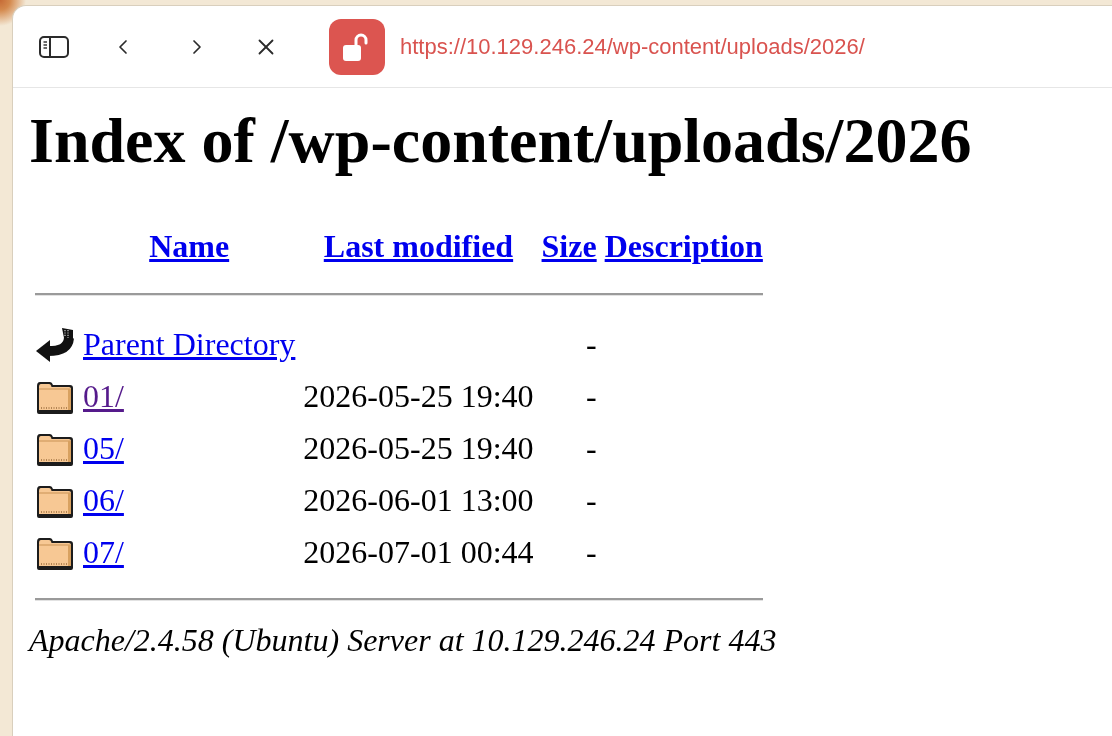  I want to click on open-padlock-icon, so click(357, 46).